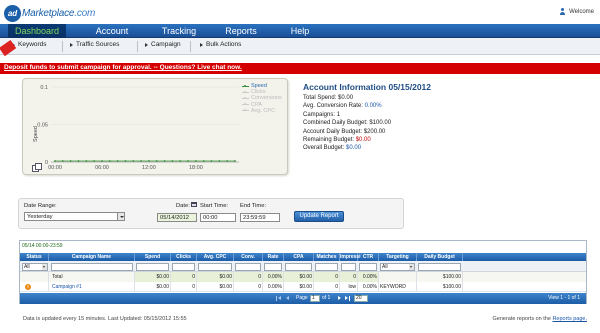 This screenshot has height=333, width=600. Describe the element at coordinates (112, 31) in the screenshot. I see `nav-tab-account: Account` at that location.